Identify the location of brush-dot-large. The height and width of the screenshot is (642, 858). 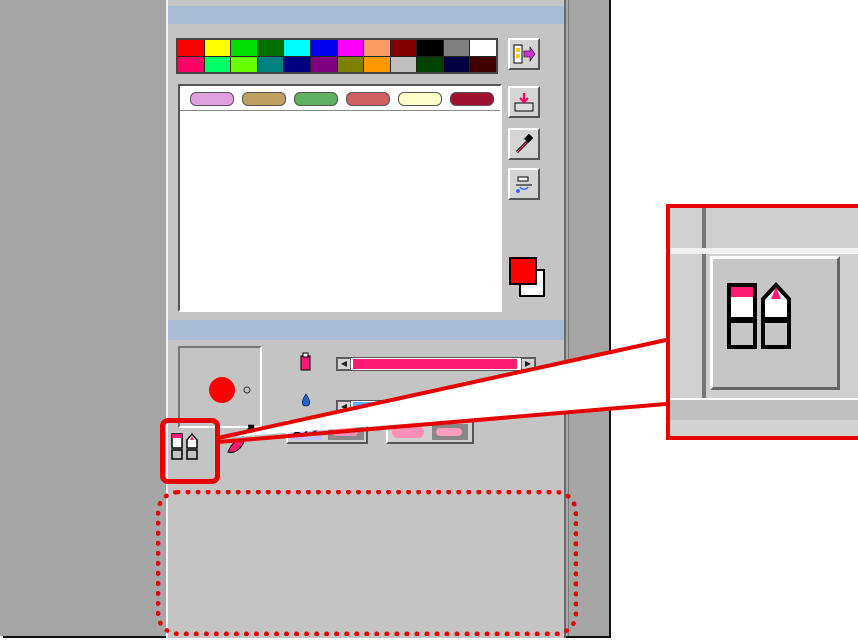
(222, 390).